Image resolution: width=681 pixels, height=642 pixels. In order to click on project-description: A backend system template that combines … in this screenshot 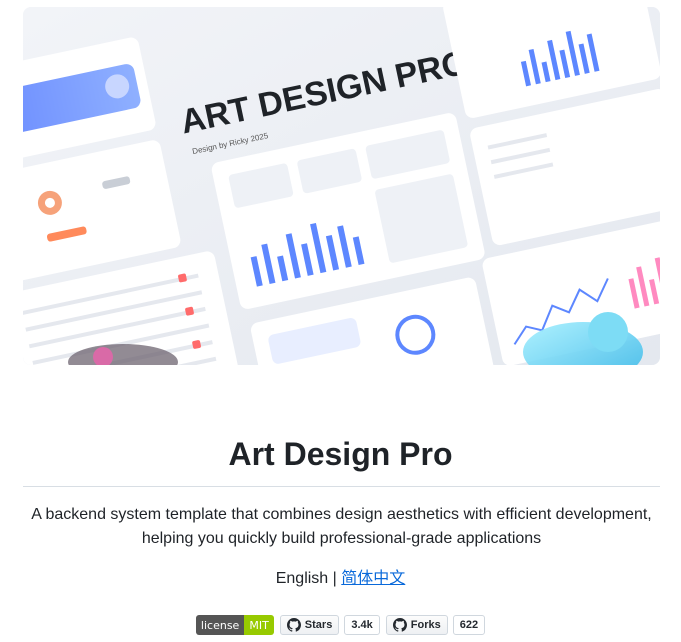, I will do `click(341, 526)`.